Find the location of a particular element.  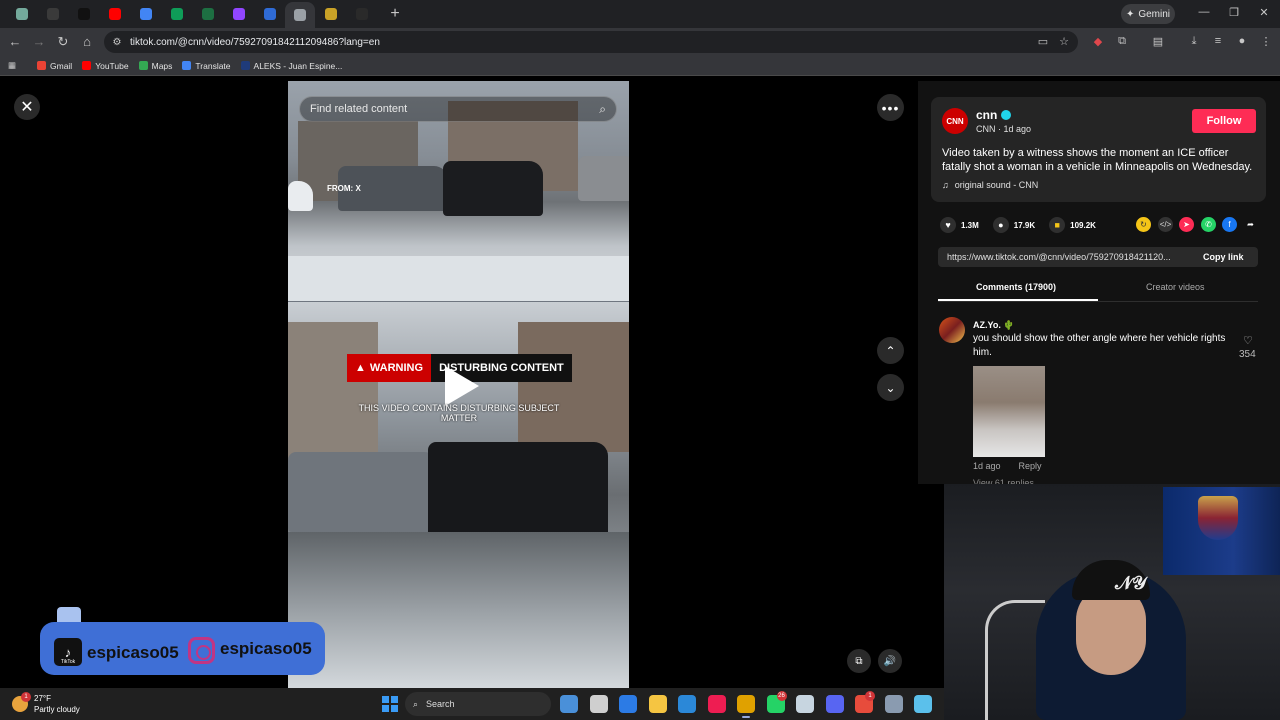

tab-comments: Comments (17900) is located at coordinates (1016, 287).